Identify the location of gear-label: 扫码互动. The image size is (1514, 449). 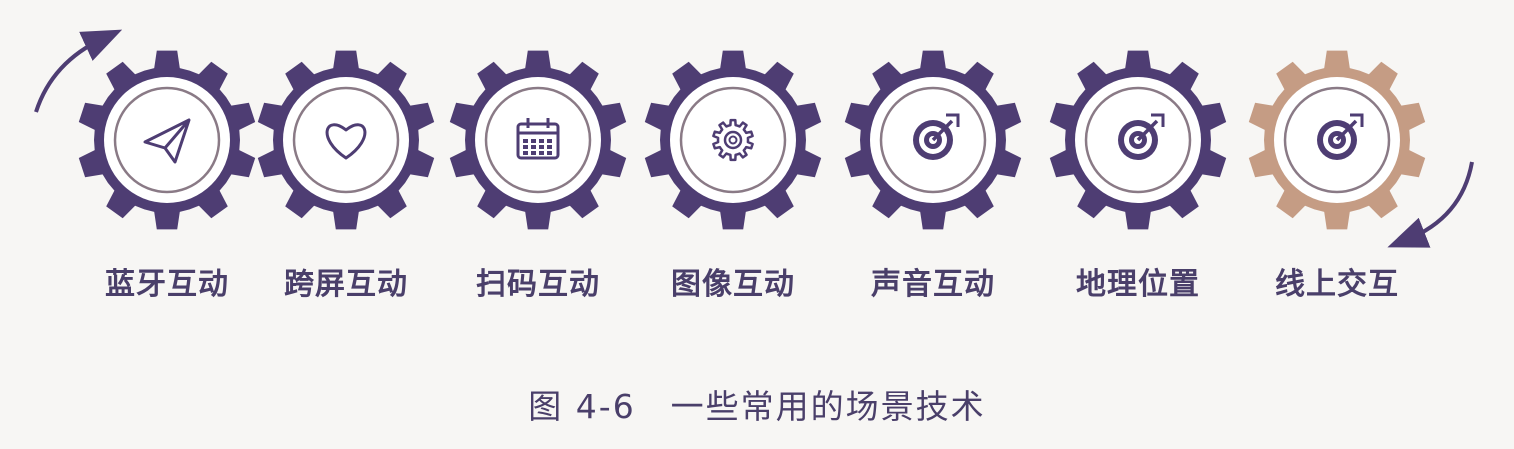
(538, 284).